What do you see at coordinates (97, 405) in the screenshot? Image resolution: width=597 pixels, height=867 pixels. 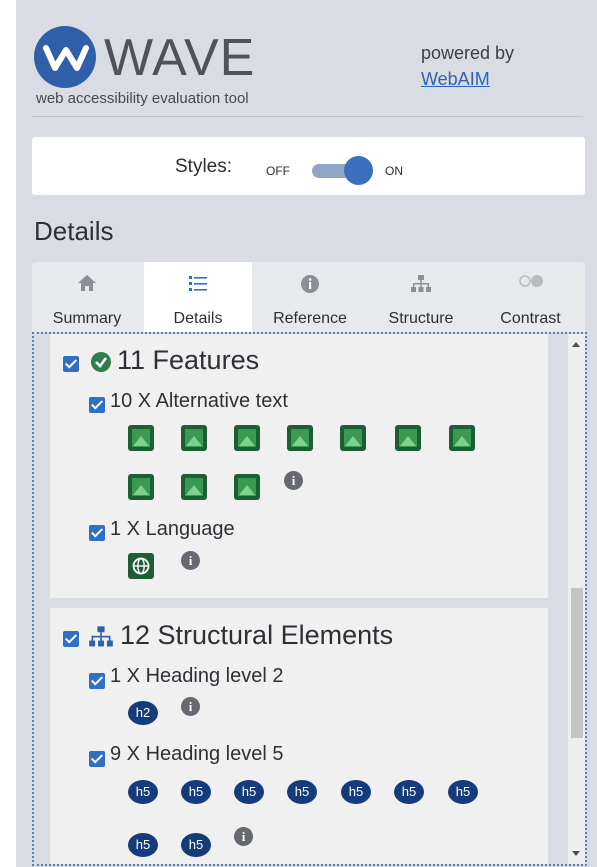 I see `alt-text-checkbox` at bounding box center [97, 405].